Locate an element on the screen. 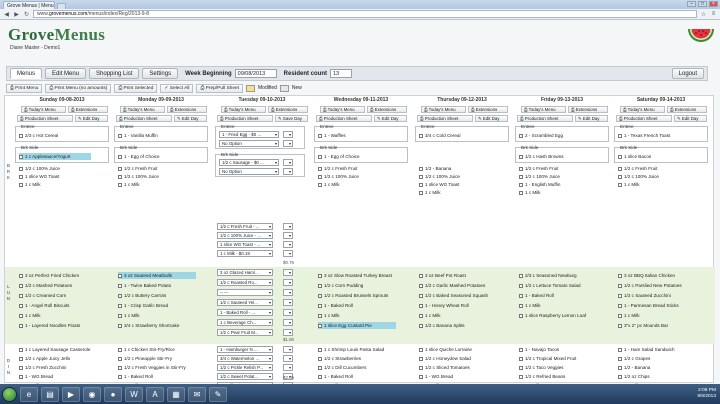  lunch-item: 1 - Twice Baked Potato is located at coordinates (163, 285).